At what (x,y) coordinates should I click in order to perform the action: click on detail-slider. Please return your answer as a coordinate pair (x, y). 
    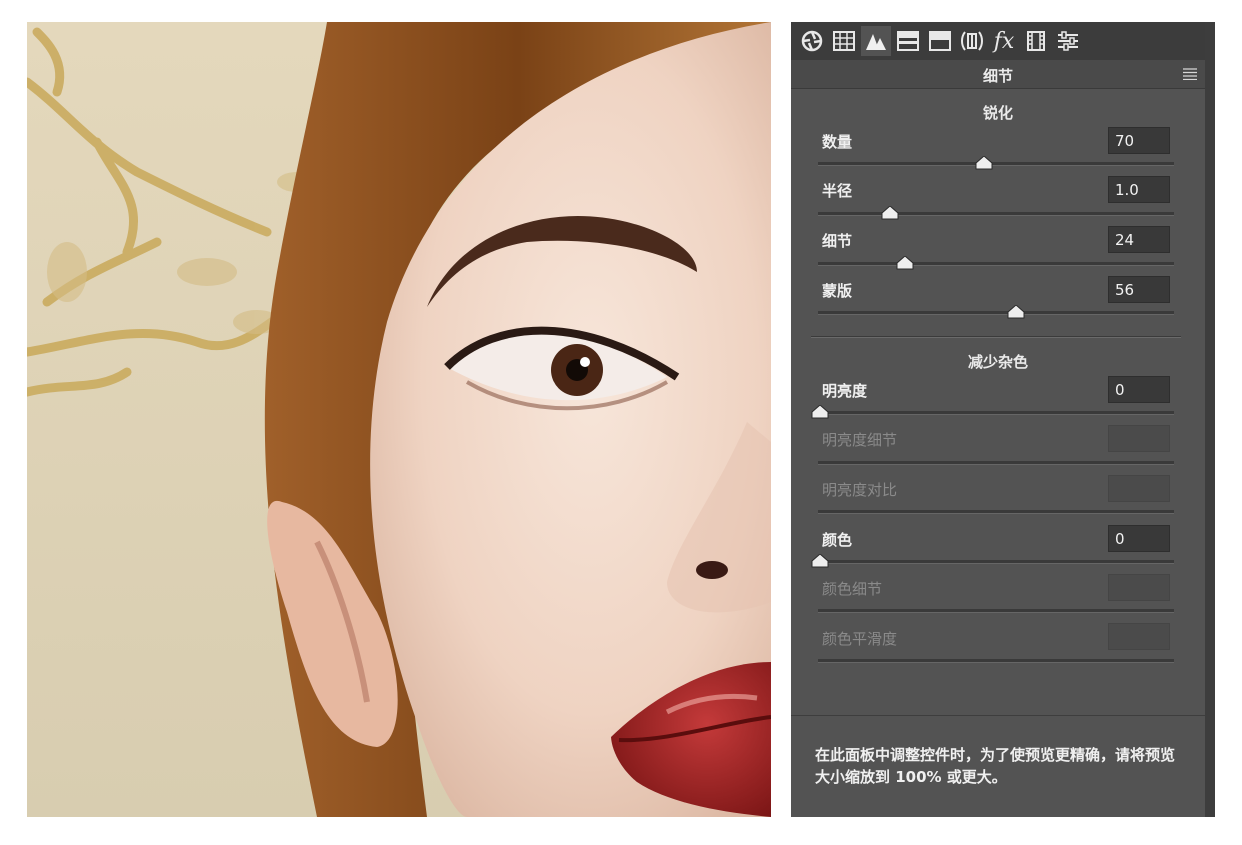
    Looking at the image, I should click on (996, 264).